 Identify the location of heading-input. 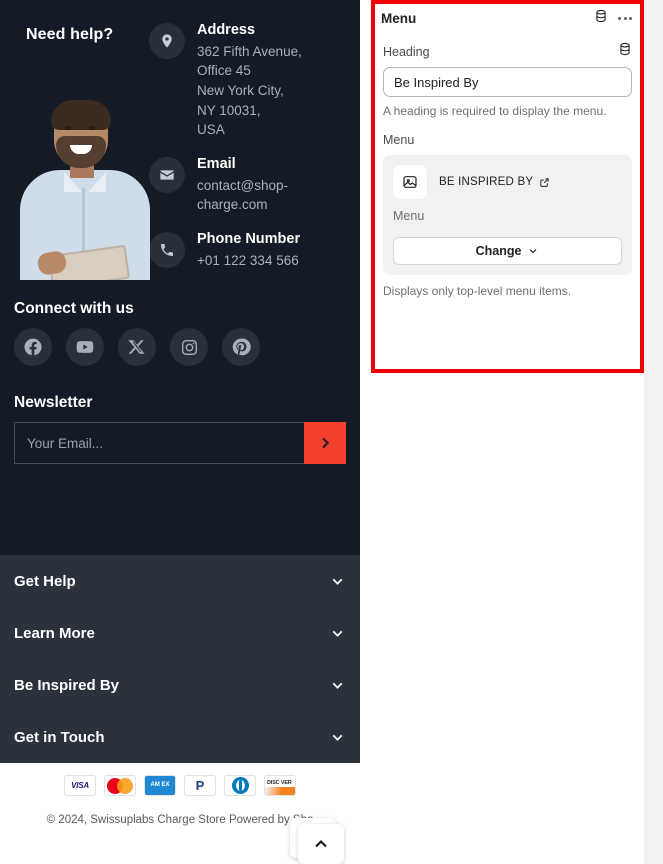
(507, 82).